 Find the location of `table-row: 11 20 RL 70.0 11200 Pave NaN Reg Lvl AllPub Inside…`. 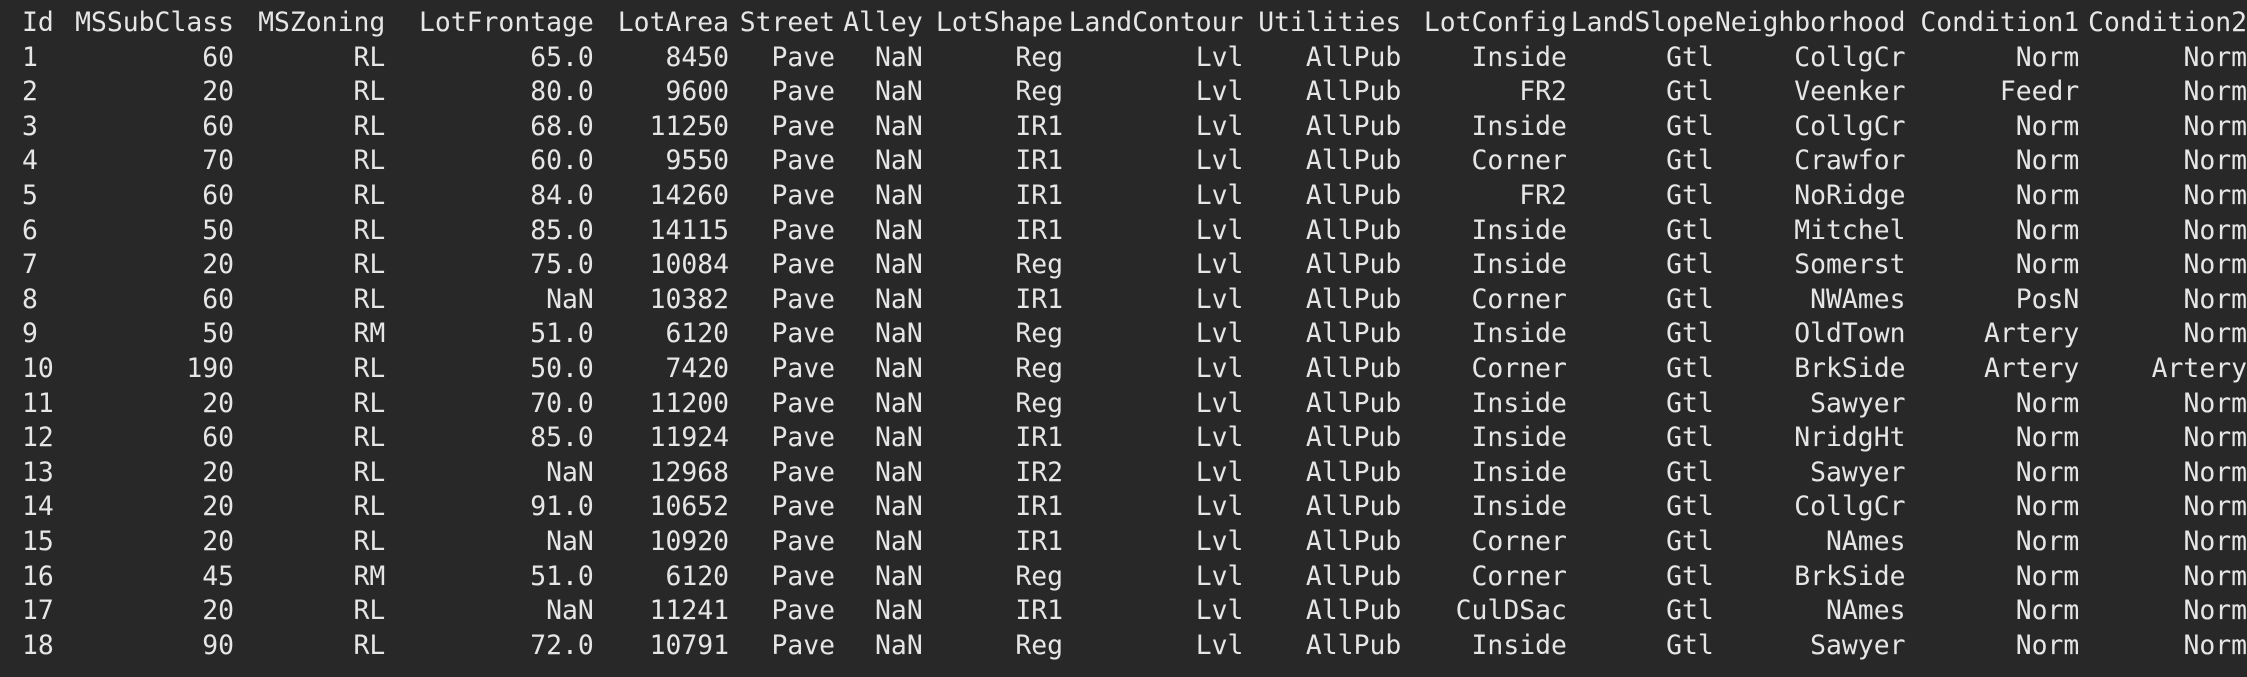

table-row: 11 20 RL 70.0 11200 Pave NaN Reg Lvl AllPub Inside… is located at coordinates (1123, 404).